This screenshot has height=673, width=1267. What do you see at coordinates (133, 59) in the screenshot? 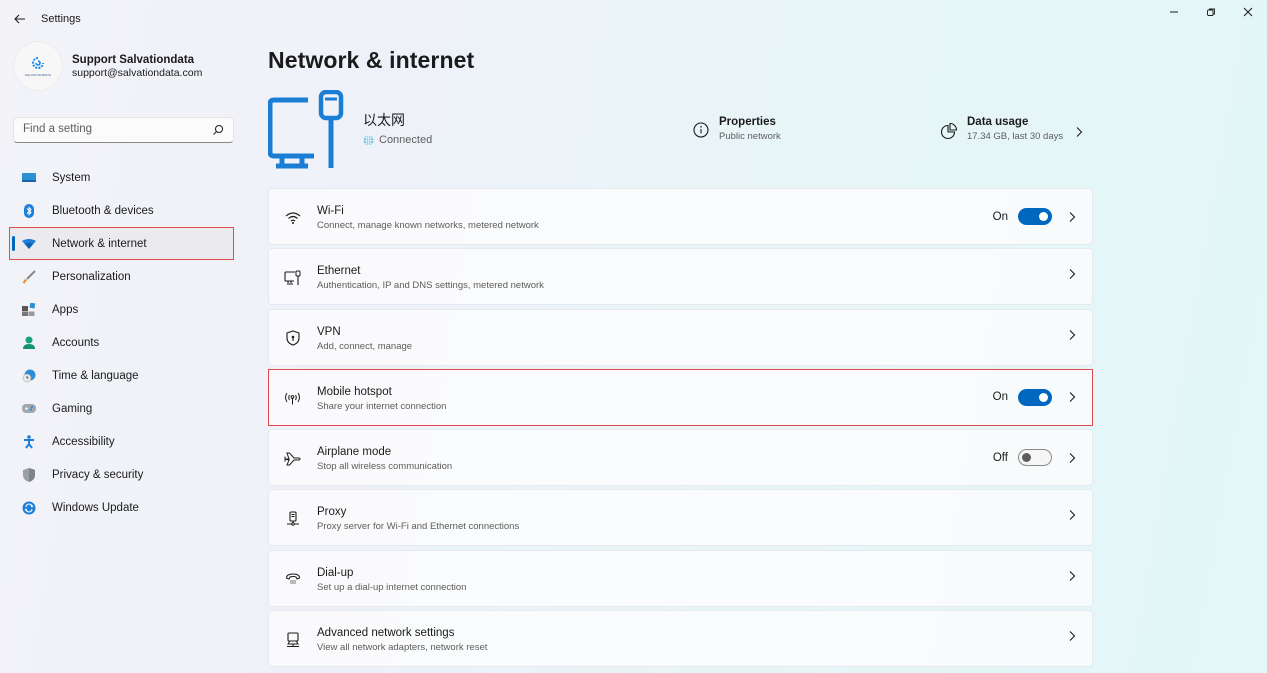
I see `profile-name: Support Salvationdata` at bounding box center [133, 59].